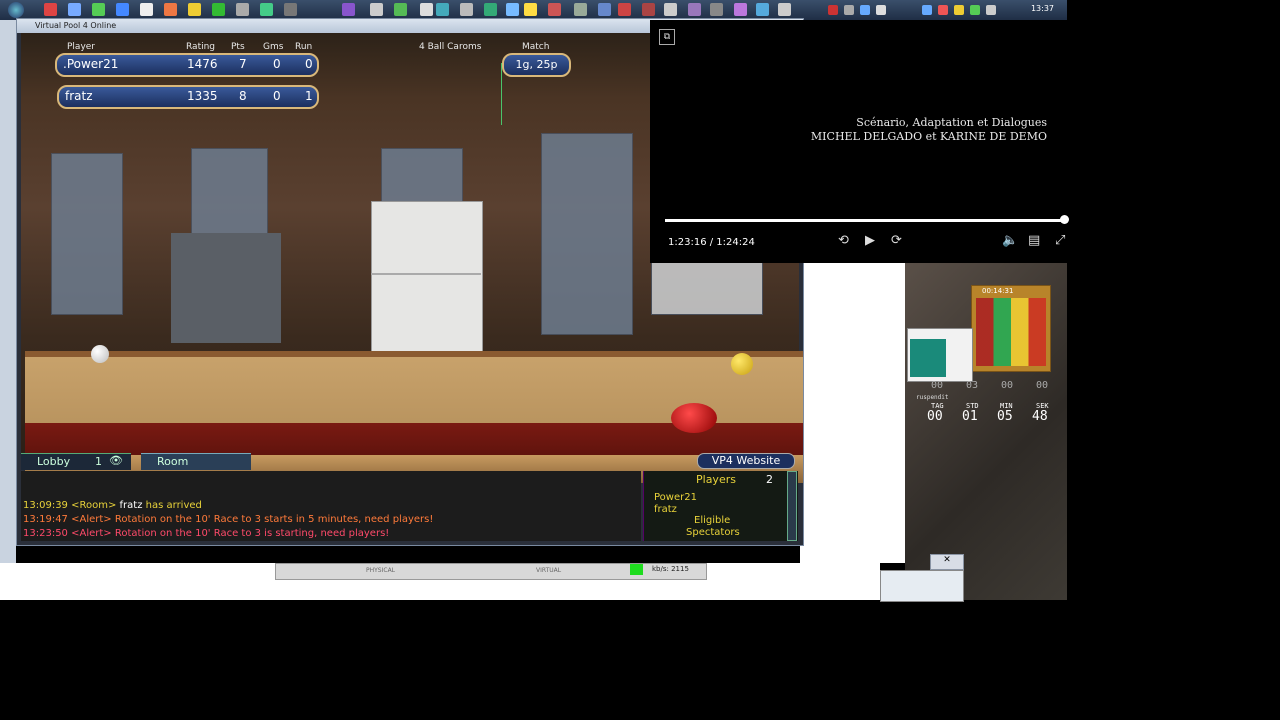 The image size is (1280, 720). What do you see at coordinates (746, 461) in the screenshot?
I see `vp4-website-button: VP4 Website` at bounding box center [746, 461].